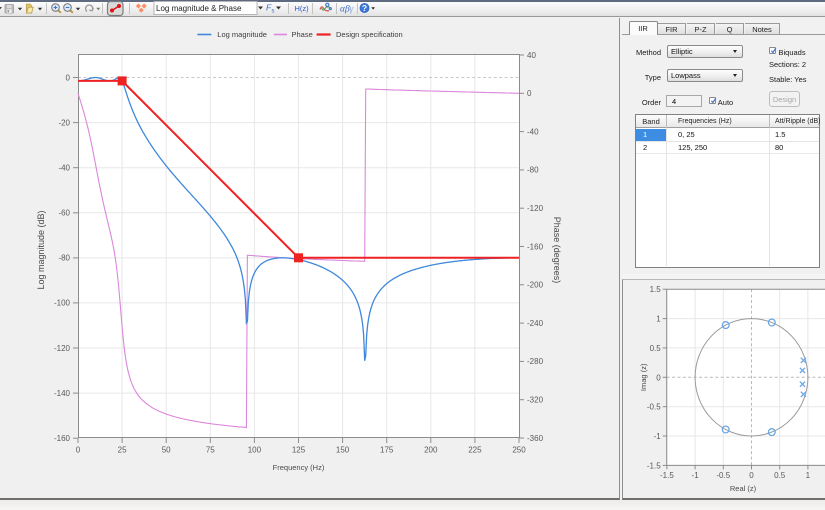 The height and width of the screenshot is (510, 825). Describe the element at coordinates (743, 488) in the screenshot. I see `svg-text: Real (z)` at that location.